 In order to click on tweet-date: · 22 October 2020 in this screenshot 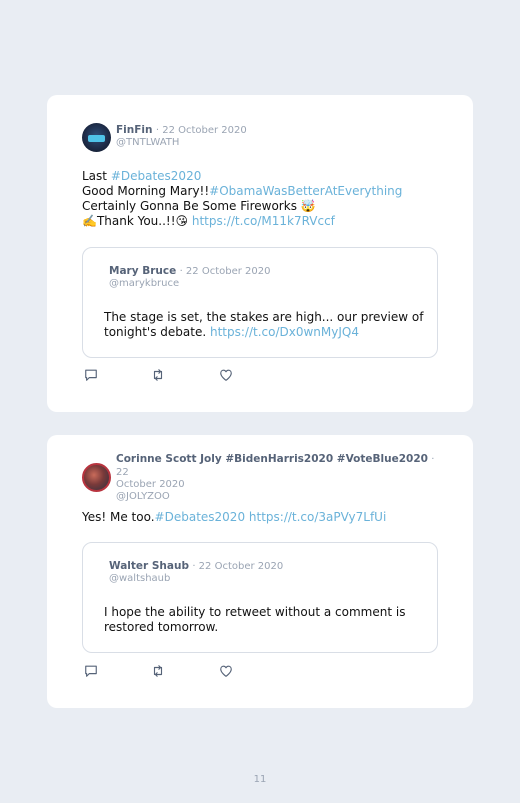, I will do `click(201, 130)`.